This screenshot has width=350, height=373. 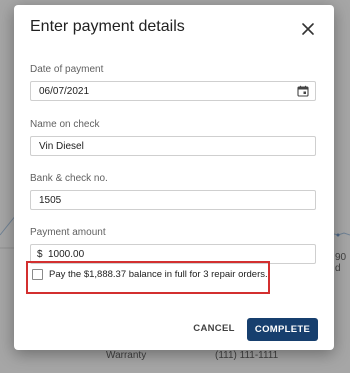 I want to click on name-on-check-field, so click(x=173, y=146).